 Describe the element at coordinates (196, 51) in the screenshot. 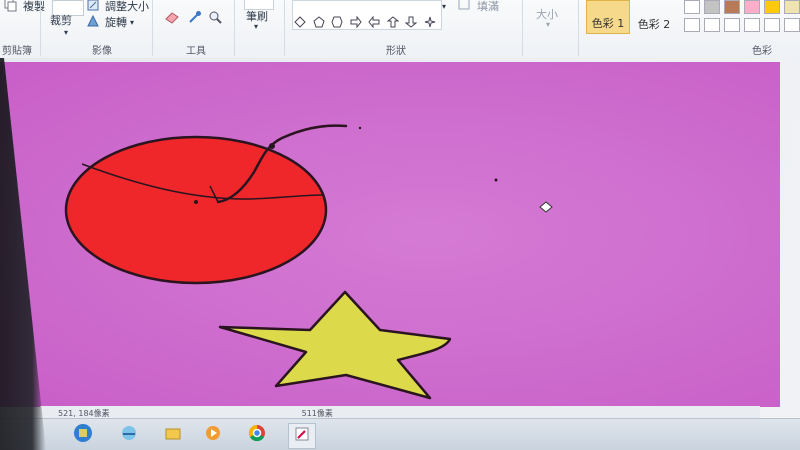

I see `tools-group-label: 工具` at that location.